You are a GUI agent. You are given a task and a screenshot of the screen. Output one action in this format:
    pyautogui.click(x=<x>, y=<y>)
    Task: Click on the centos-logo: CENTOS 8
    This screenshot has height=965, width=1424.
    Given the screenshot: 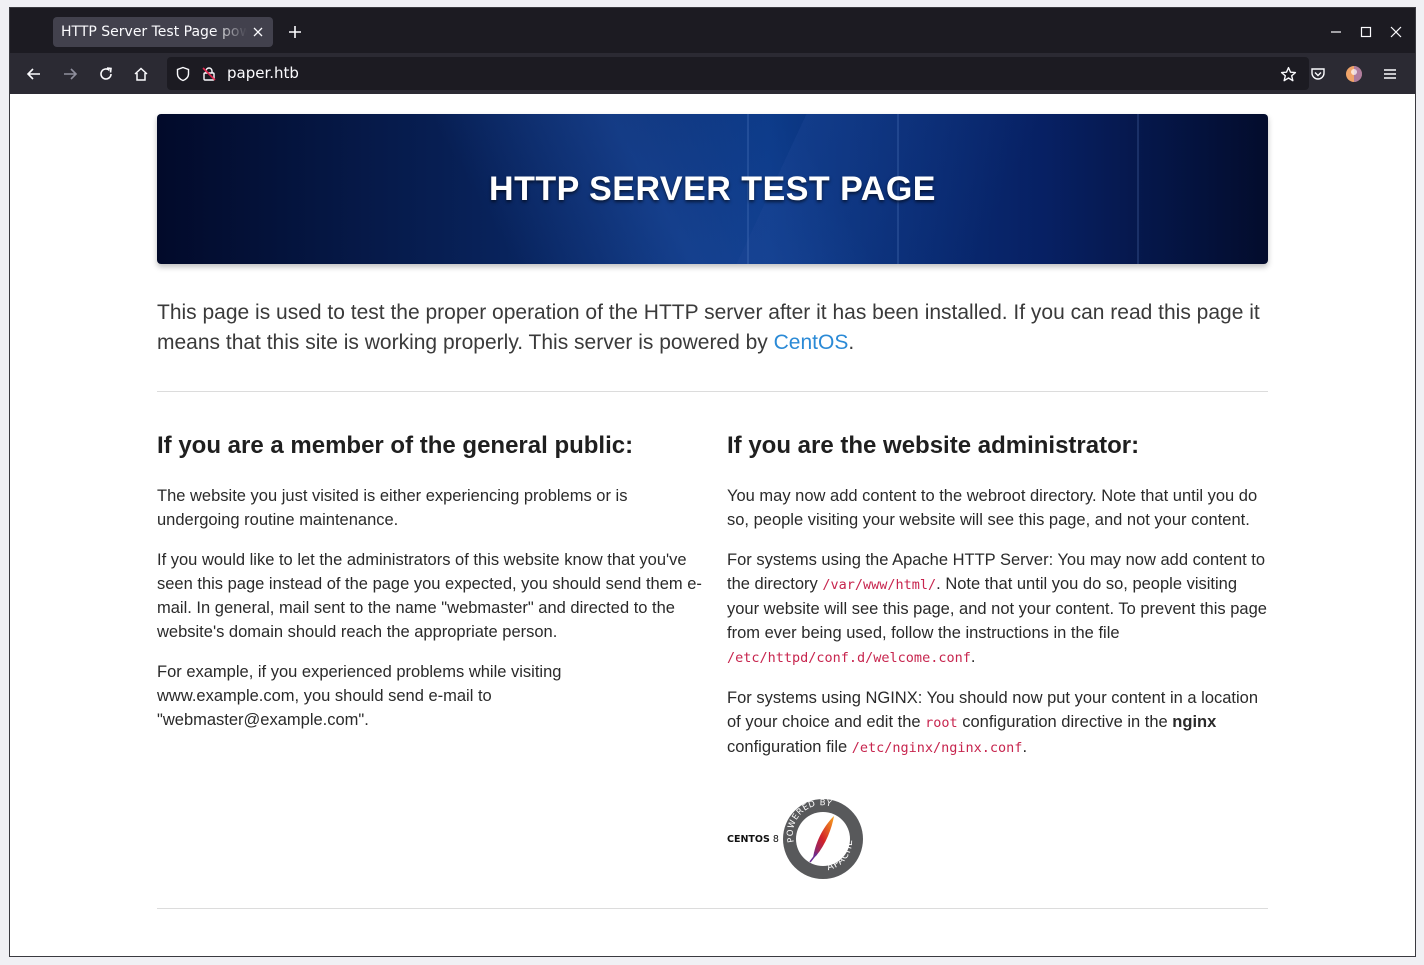 What is the action you would take?
    pyautogui.click(x=753, y=839)
    